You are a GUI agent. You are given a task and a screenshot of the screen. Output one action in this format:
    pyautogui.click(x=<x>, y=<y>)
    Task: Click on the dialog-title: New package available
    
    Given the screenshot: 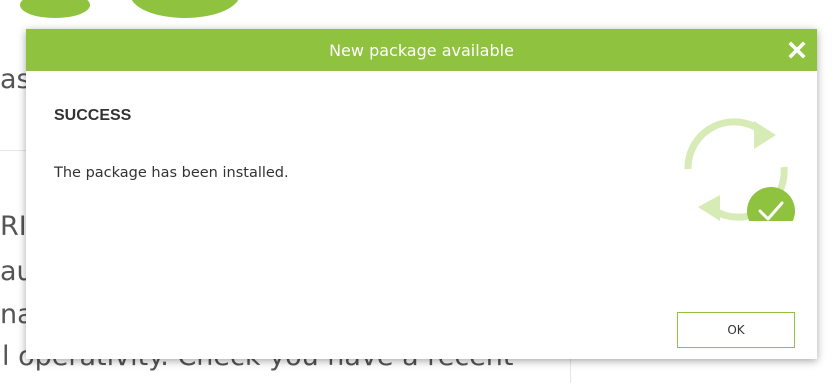 What is the action you would take?
    pyautogui.click(x=421, y=50)
    